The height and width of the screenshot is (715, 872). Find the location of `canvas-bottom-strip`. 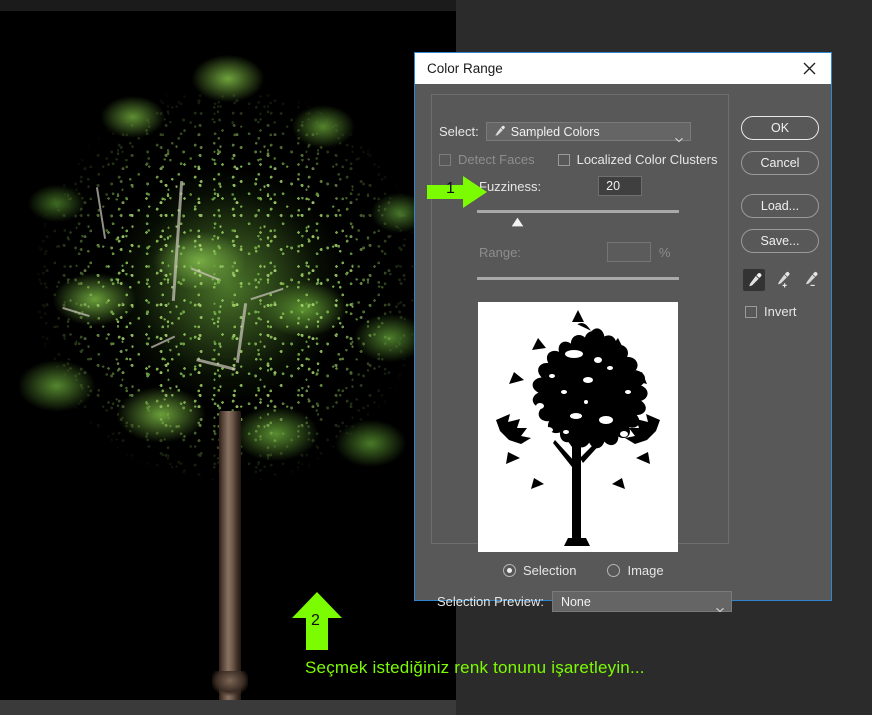

canvas-bottom-strip is located at coordinates (228, 707).